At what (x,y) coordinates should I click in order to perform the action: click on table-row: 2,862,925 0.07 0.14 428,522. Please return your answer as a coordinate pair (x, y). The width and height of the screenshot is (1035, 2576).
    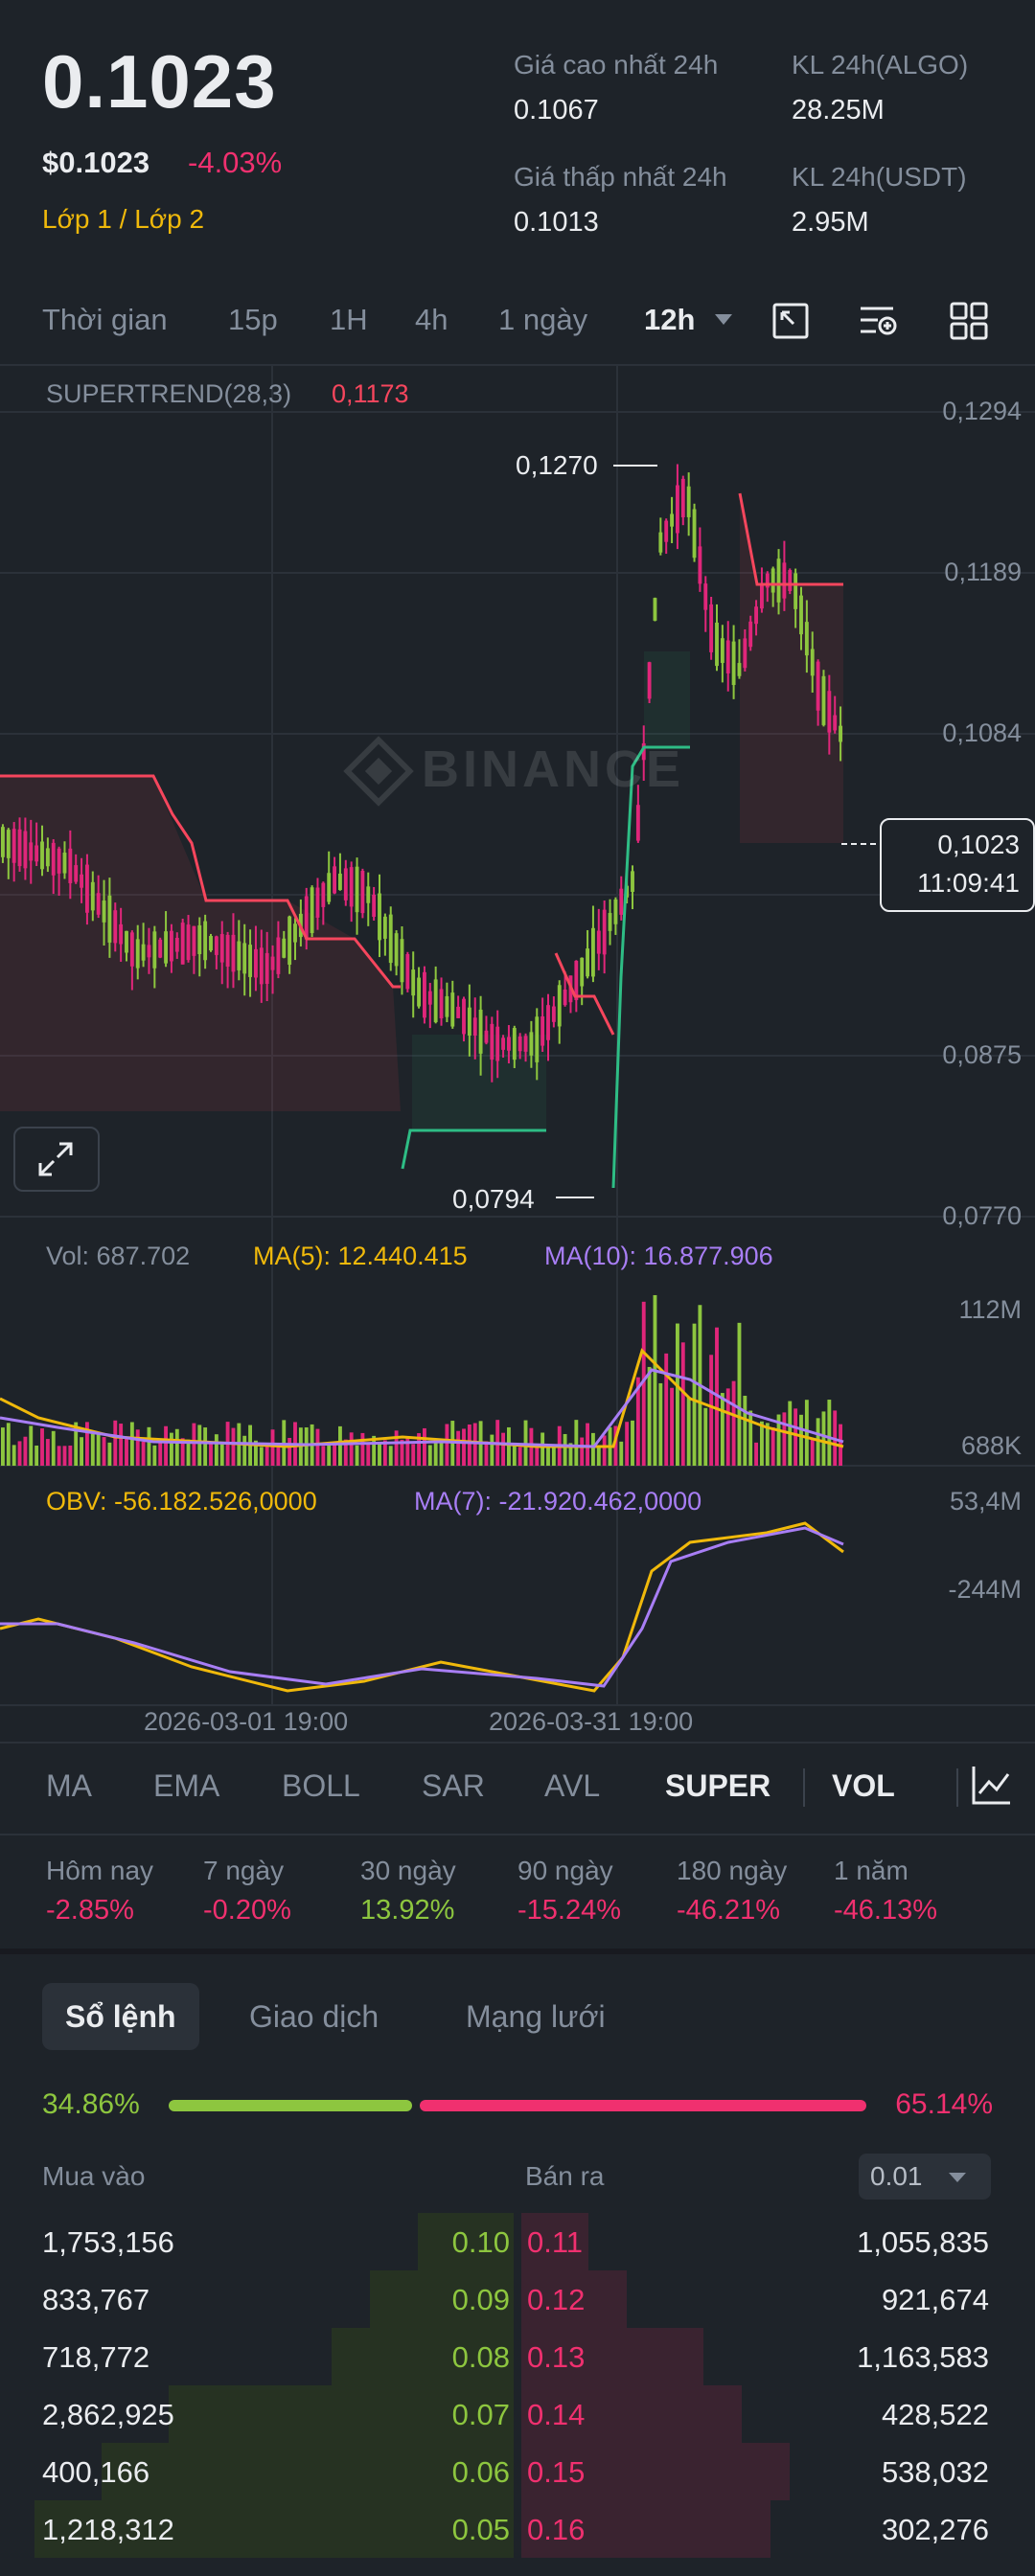
    Looking at the image, I should click on (517, 2414).